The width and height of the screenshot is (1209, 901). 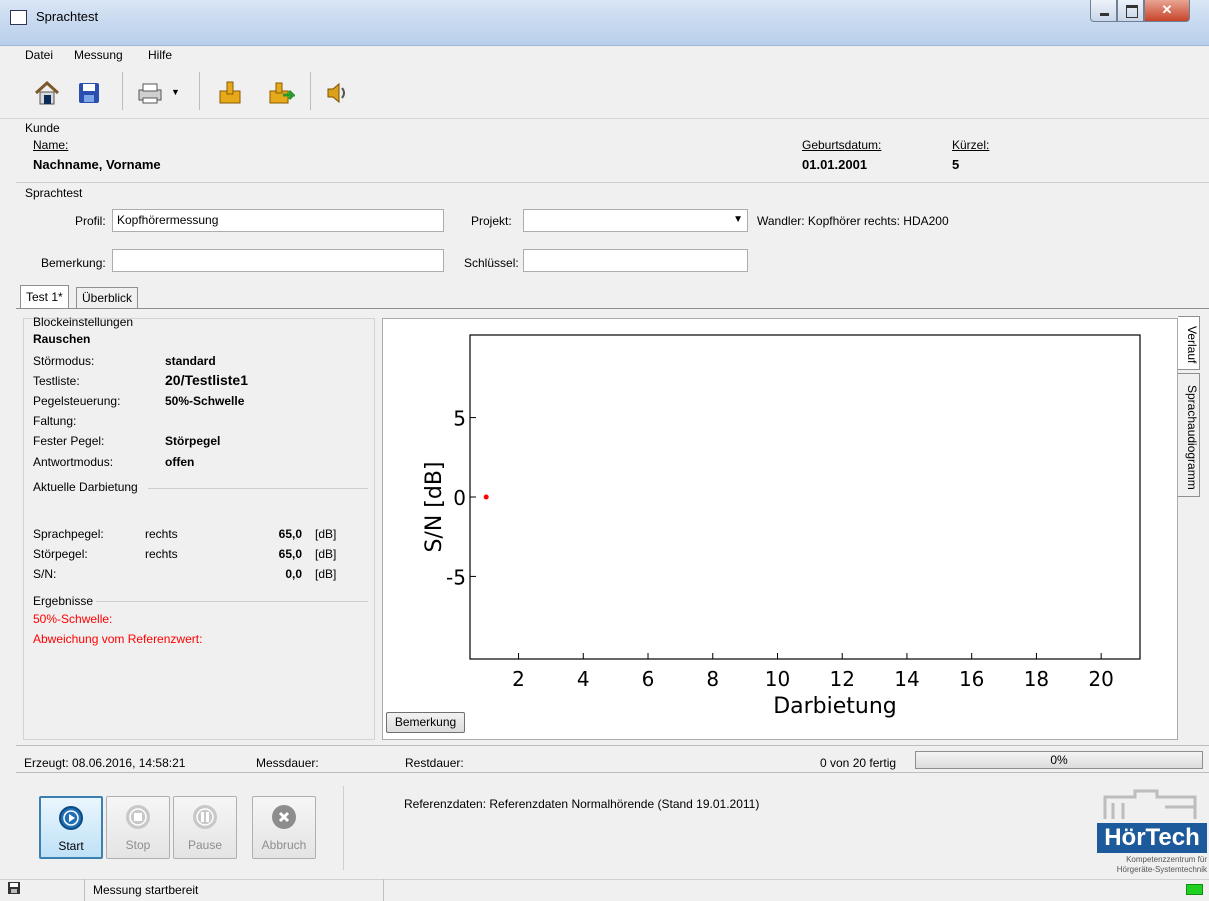 What do you see at coordinates (604, 56) in the screenshot?
I see `menu-bar` at bounding box center [604, 56].